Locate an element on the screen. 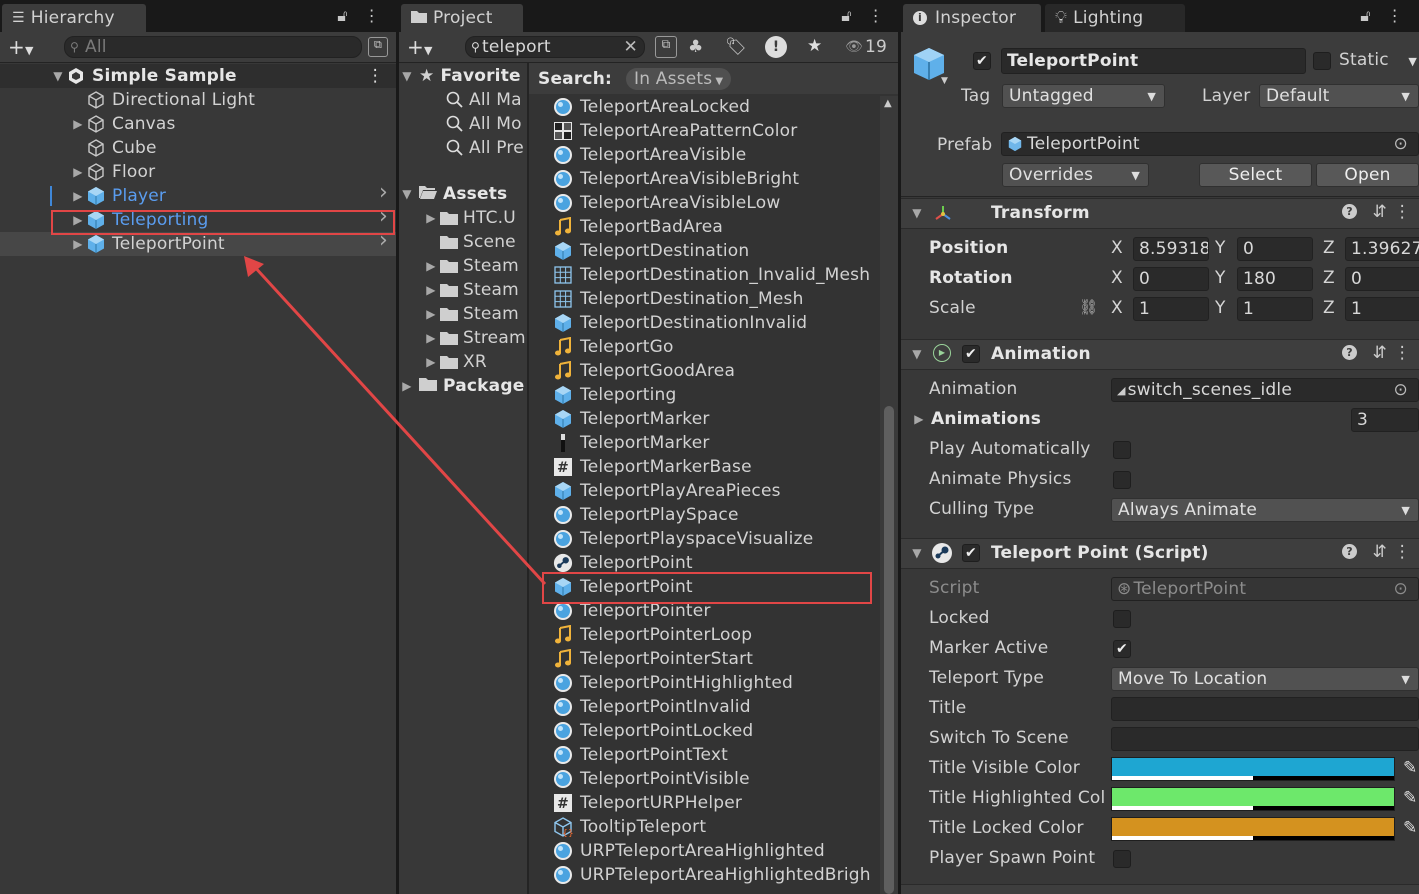 This screenshot has width=1419, height=894. asset-folder-item: ▶ Stream is located at coordinates (463, 338).